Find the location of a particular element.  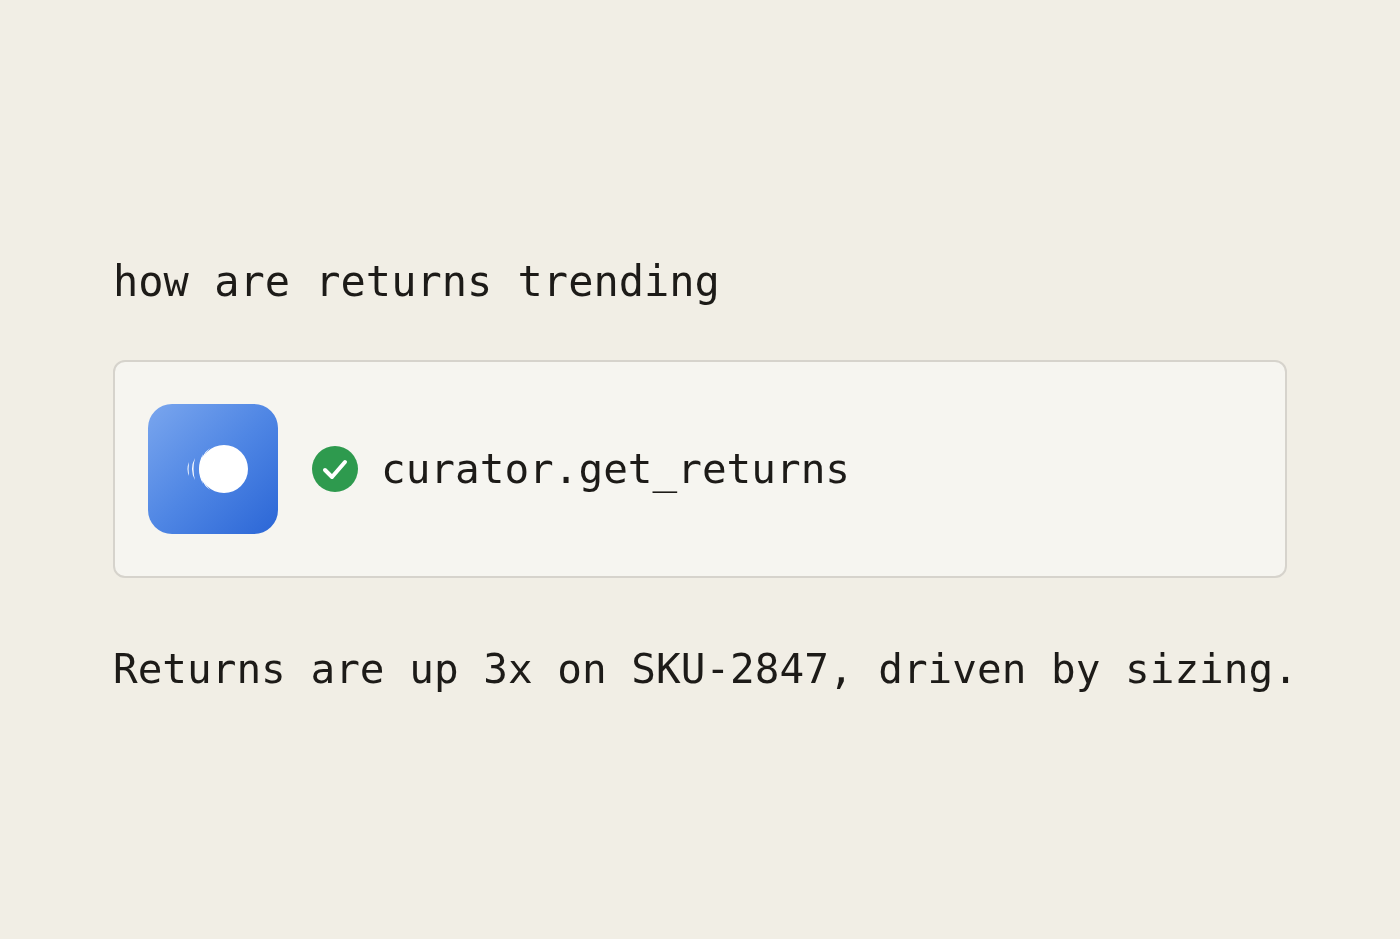

app-icon is located at coordinates (213, 469).